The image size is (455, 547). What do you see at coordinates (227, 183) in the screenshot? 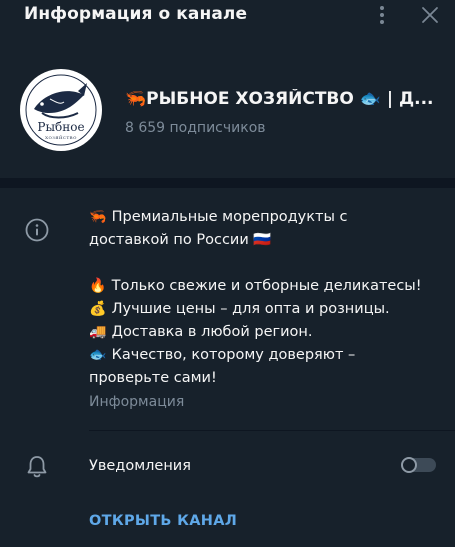
I see `section-divider` at bounding box center [227, 183].